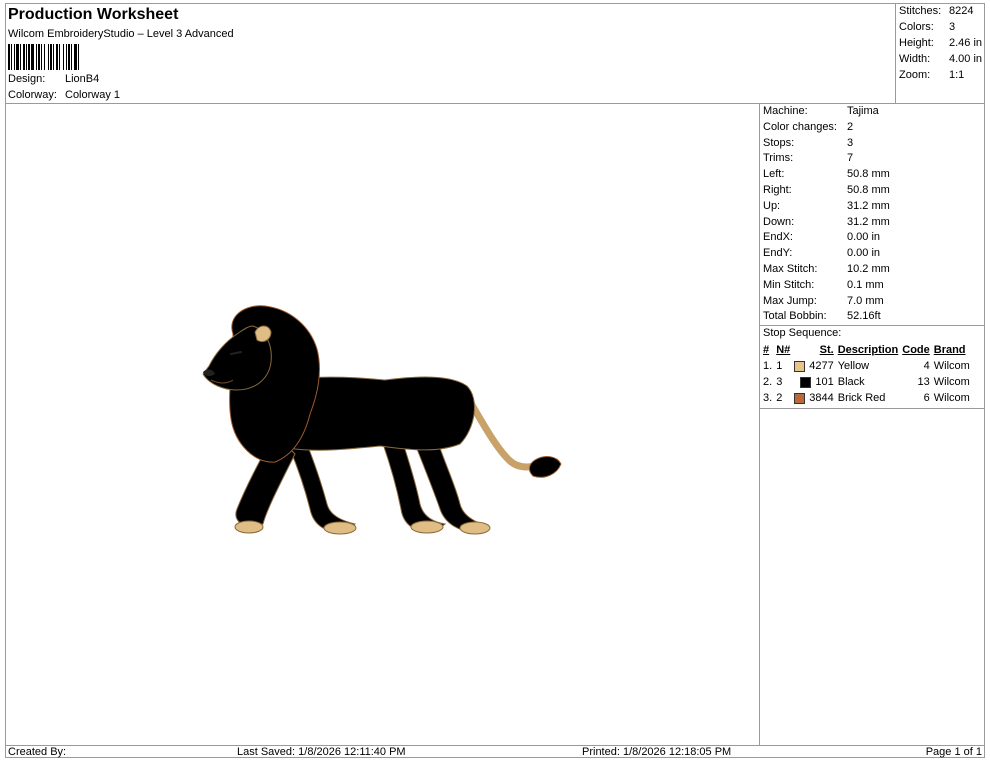 This screenshot has width=990, height=762. What do you see at coordinates (545, 467) in the screenshot?
I see `lion-tail-tuft` at bounding box center [545, 467].